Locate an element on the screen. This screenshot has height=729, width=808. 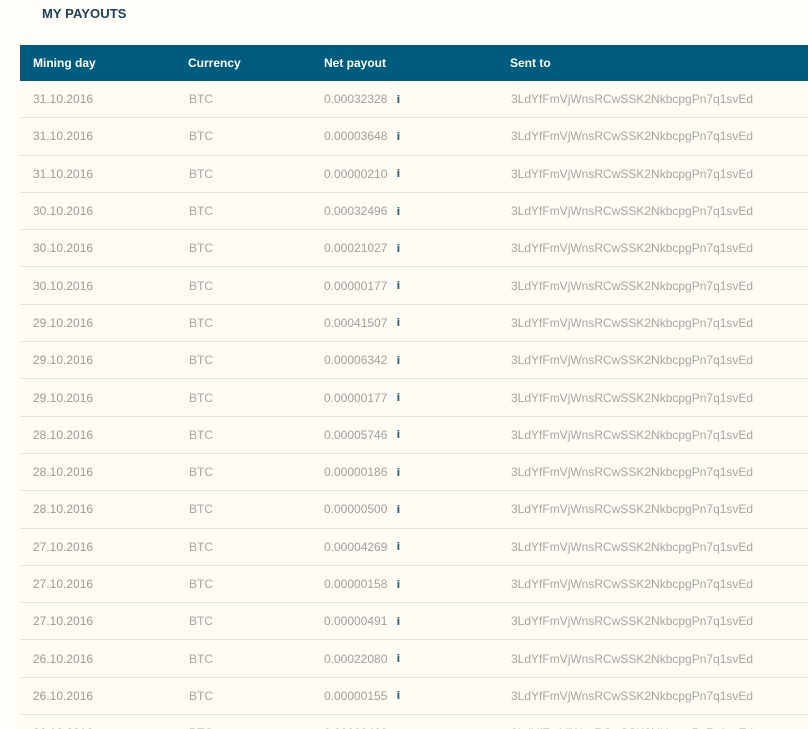
cell-mining-day: 30.10.2016 is located at coordinates (63, 248).